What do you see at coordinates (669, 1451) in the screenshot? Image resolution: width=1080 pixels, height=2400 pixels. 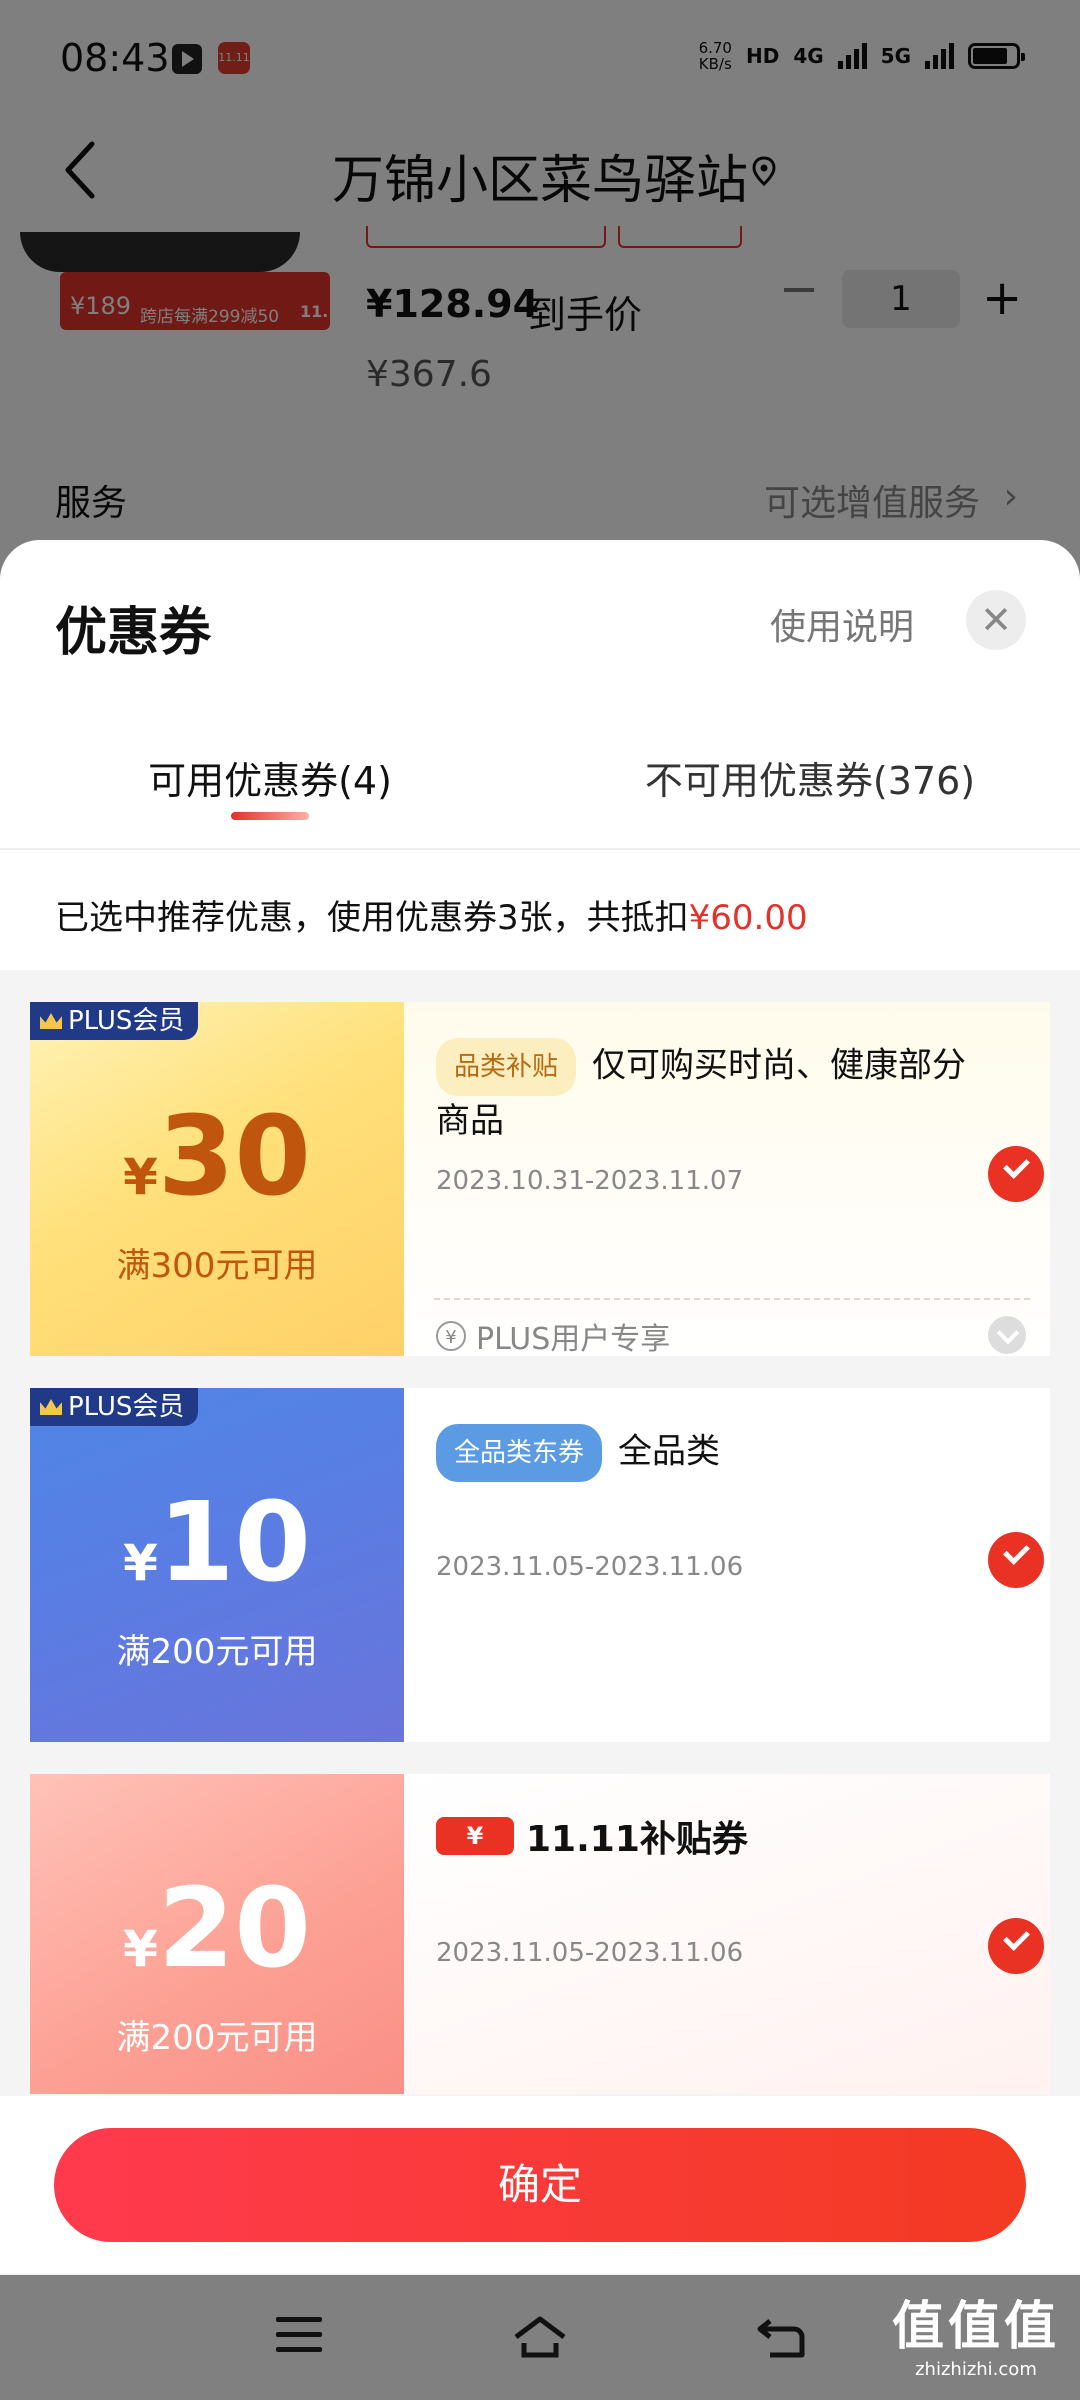 I see `coupon-title-text: 全品类` at bounding box center [669, 1451].